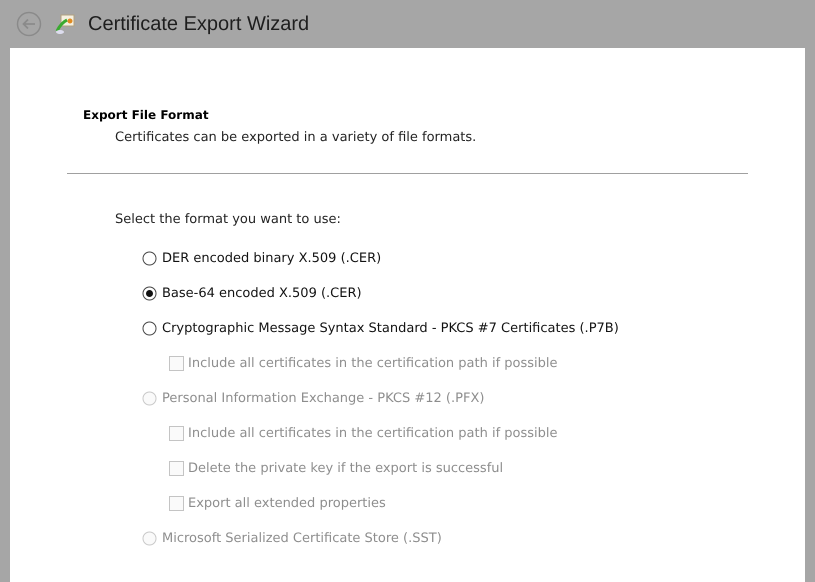 This screenshot has height=582, width=815. I want to click on format-label: Cryptographic Message Syntax Standard - PKCS #7 Certificates (.P7B), so click(390, 329).